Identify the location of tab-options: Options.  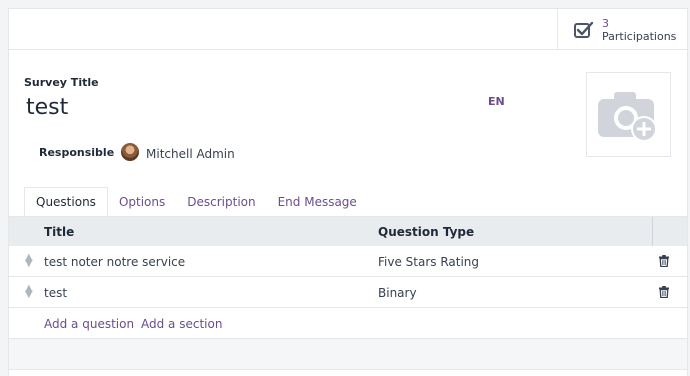
(142, 202).